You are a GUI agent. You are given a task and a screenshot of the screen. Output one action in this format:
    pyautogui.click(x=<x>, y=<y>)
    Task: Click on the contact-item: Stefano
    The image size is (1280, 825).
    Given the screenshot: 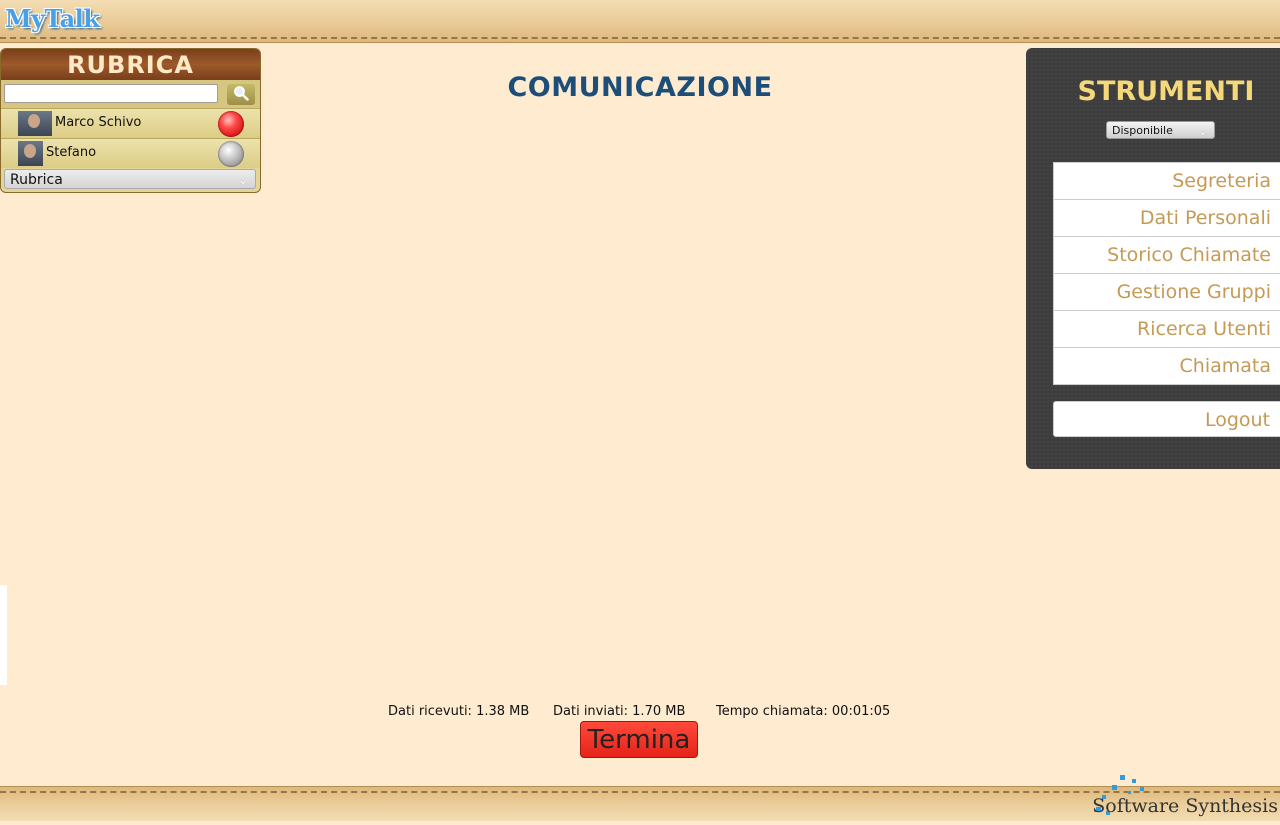 What is the action you would take?
    pyautogui.click(x=130, y=153)
    